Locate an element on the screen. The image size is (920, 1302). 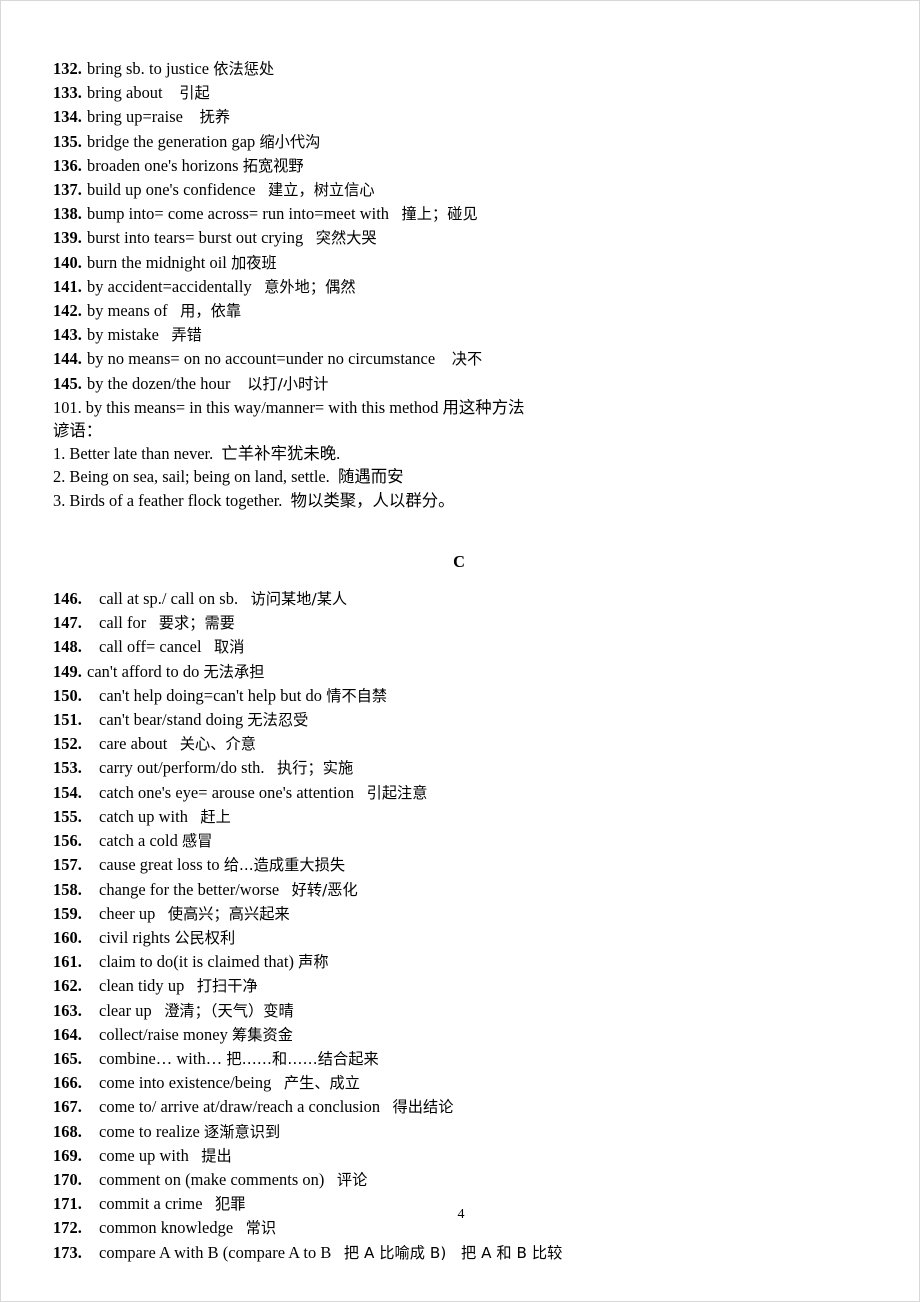
phrase-number: 156. is located at coordinates (67, 841).